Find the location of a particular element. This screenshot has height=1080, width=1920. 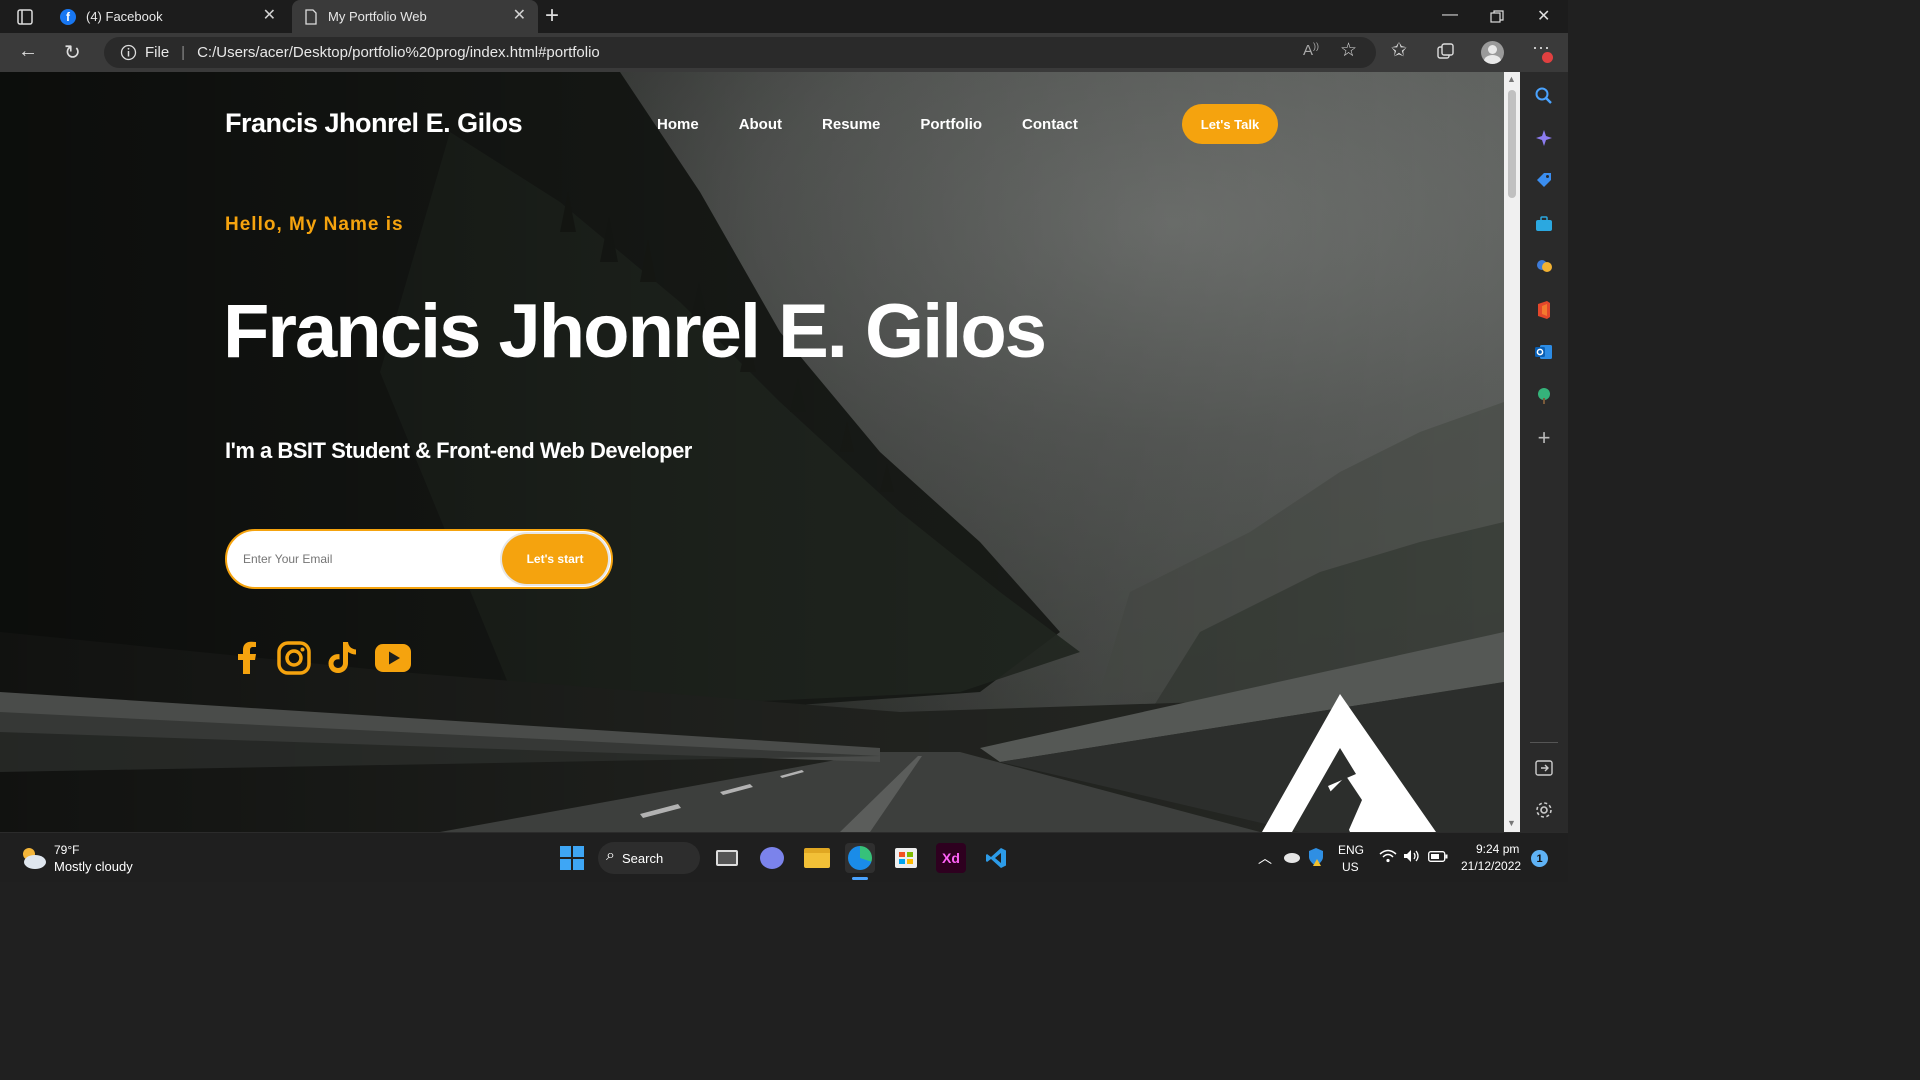

info-icon is located at coordinates (128, 52).